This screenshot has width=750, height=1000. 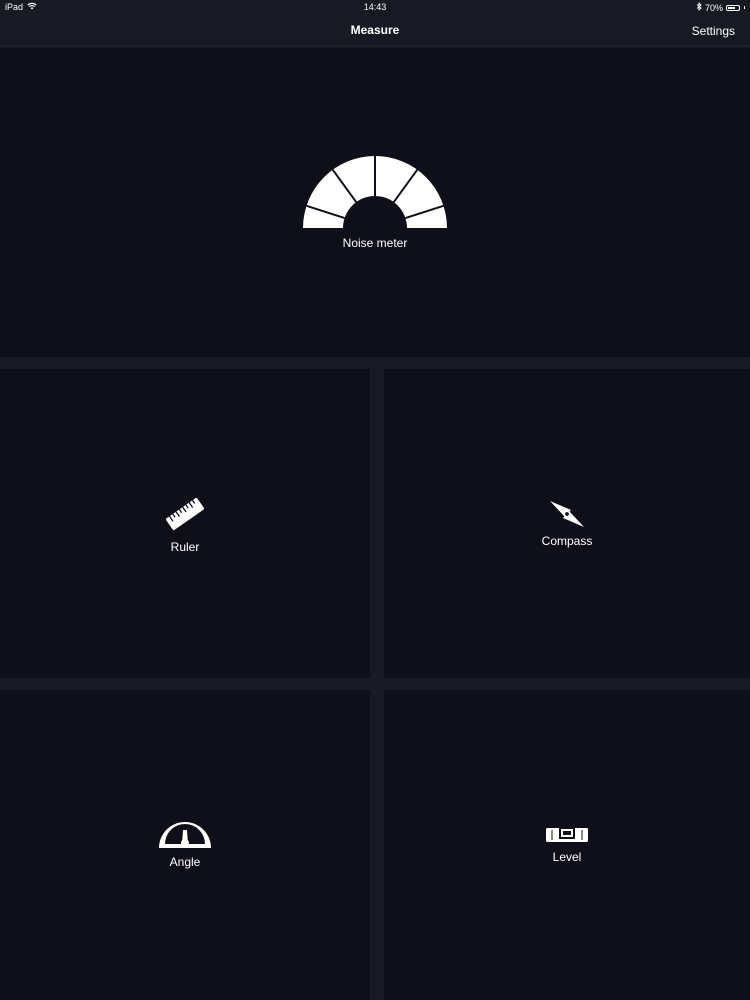 I want to click on noise-meter-icon, so click(x=375, y=192).